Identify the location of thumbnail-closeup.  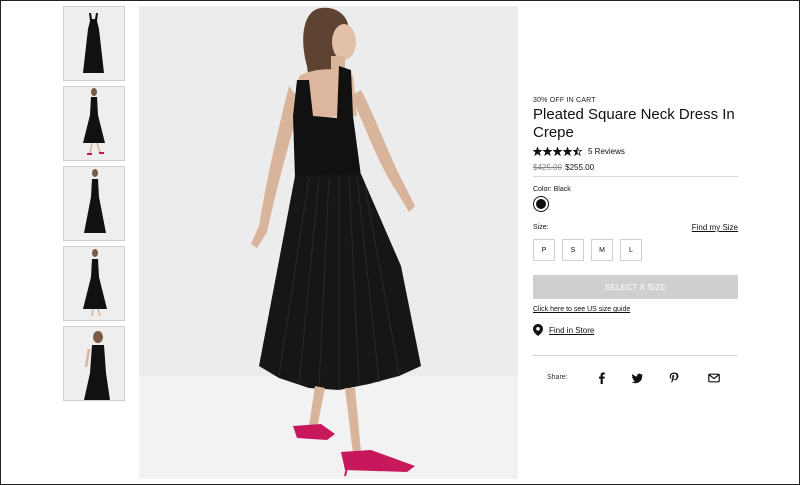
(94, 363).